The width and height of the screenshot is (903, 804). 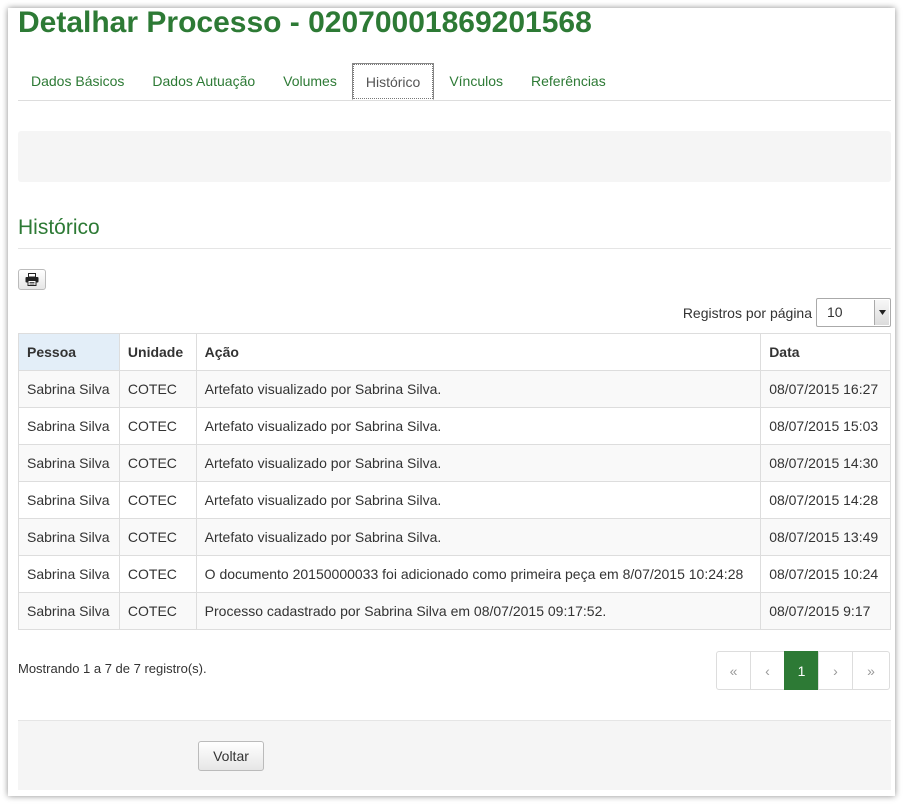 I want to click on tab-dados-basicos: Dados Básicos, so click(x=77, y=81).